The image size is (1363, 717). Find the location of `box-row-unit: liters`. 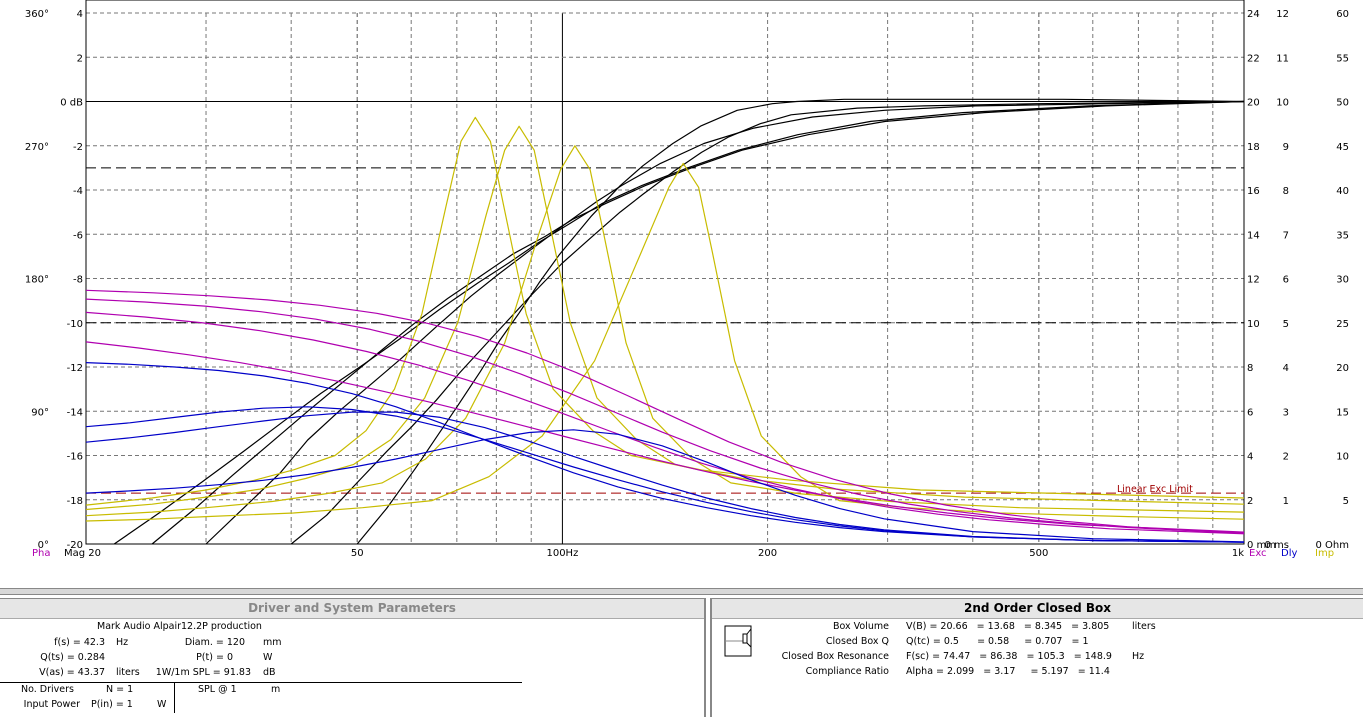

box-row-unit: liters is located at coordinates (1144, 626).